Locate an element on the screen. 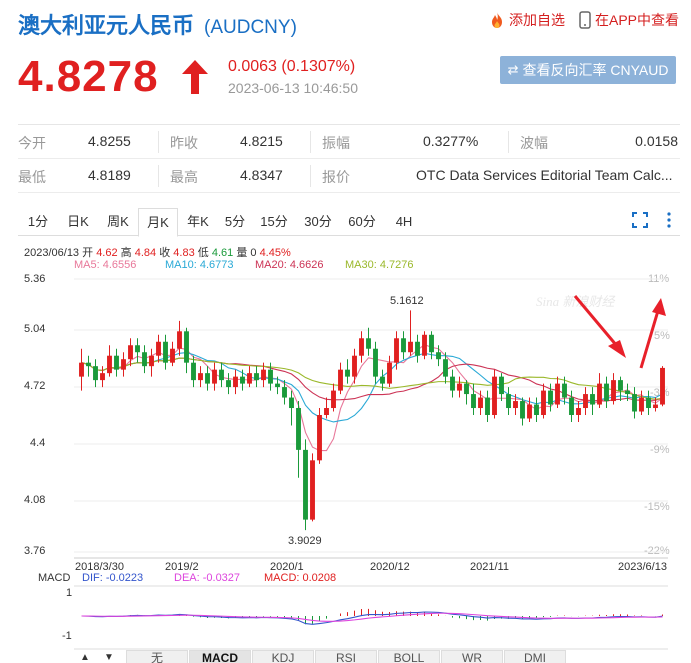  reverse-rate-label: 查看反向汇率 CNYAUD is located at coordinates (595, 70).